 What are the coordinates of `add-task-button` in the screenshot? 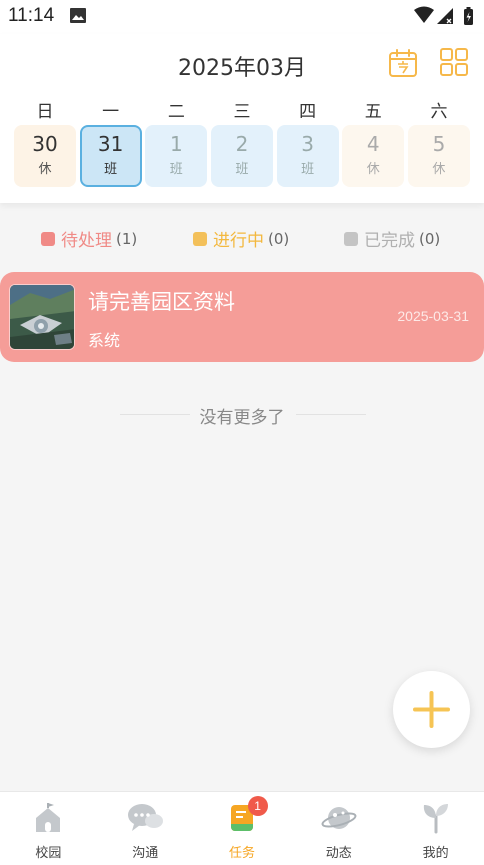 It's located at (431, 709).